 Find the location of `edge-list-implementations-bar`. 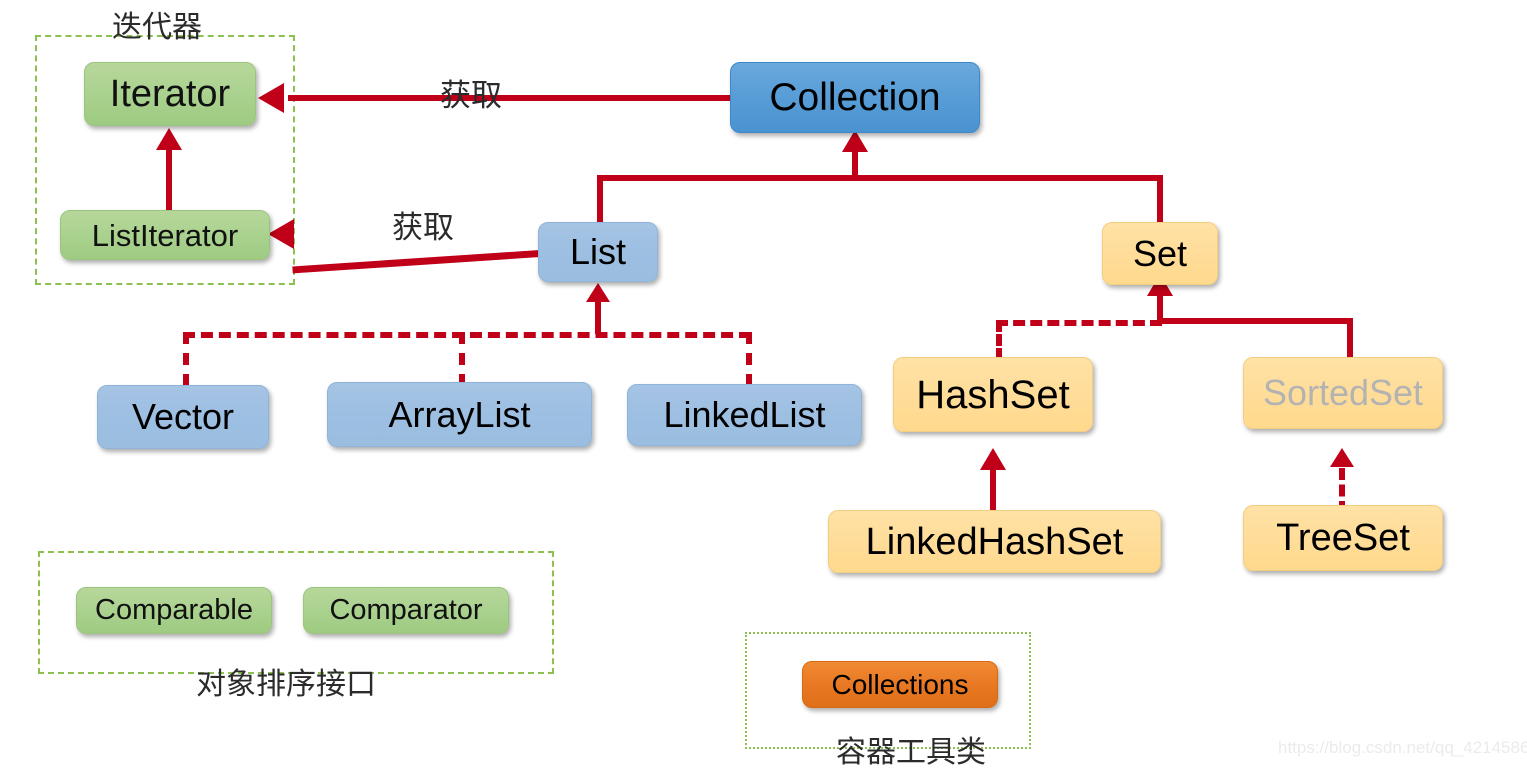

edge-list-implementations-bar is located at coordinates (467, 335).